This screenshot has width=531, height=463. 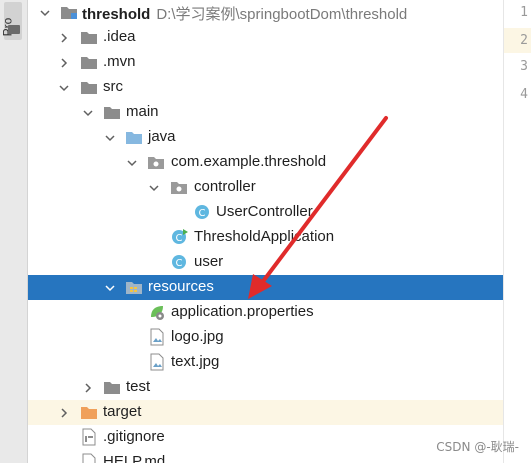 I want to click on module-folder-icon, so click(x=69, y=12).